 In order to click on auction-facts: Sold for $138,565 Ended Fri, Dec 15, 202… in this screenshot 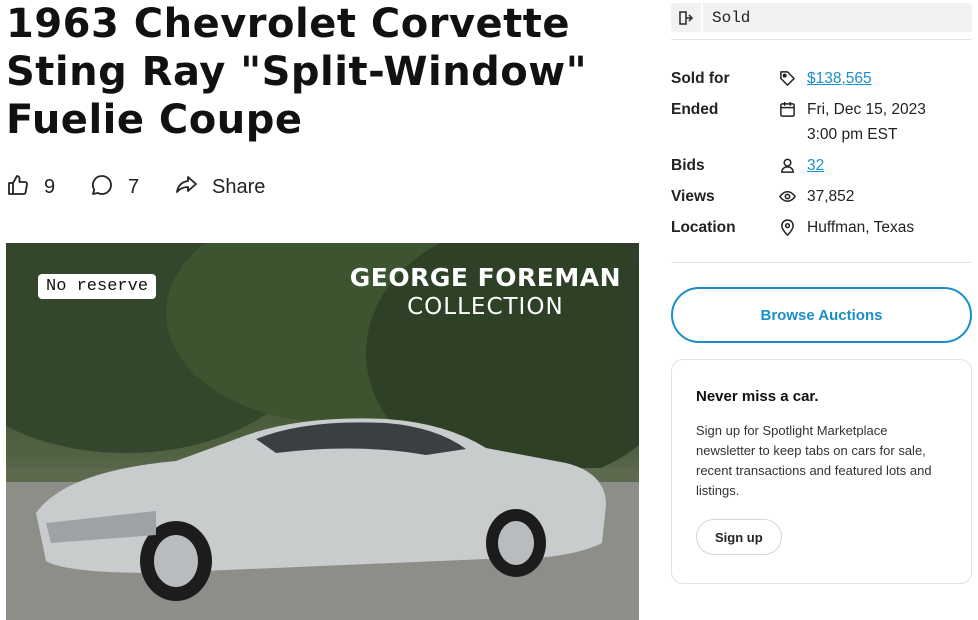, I will do `click(821, 156)`.